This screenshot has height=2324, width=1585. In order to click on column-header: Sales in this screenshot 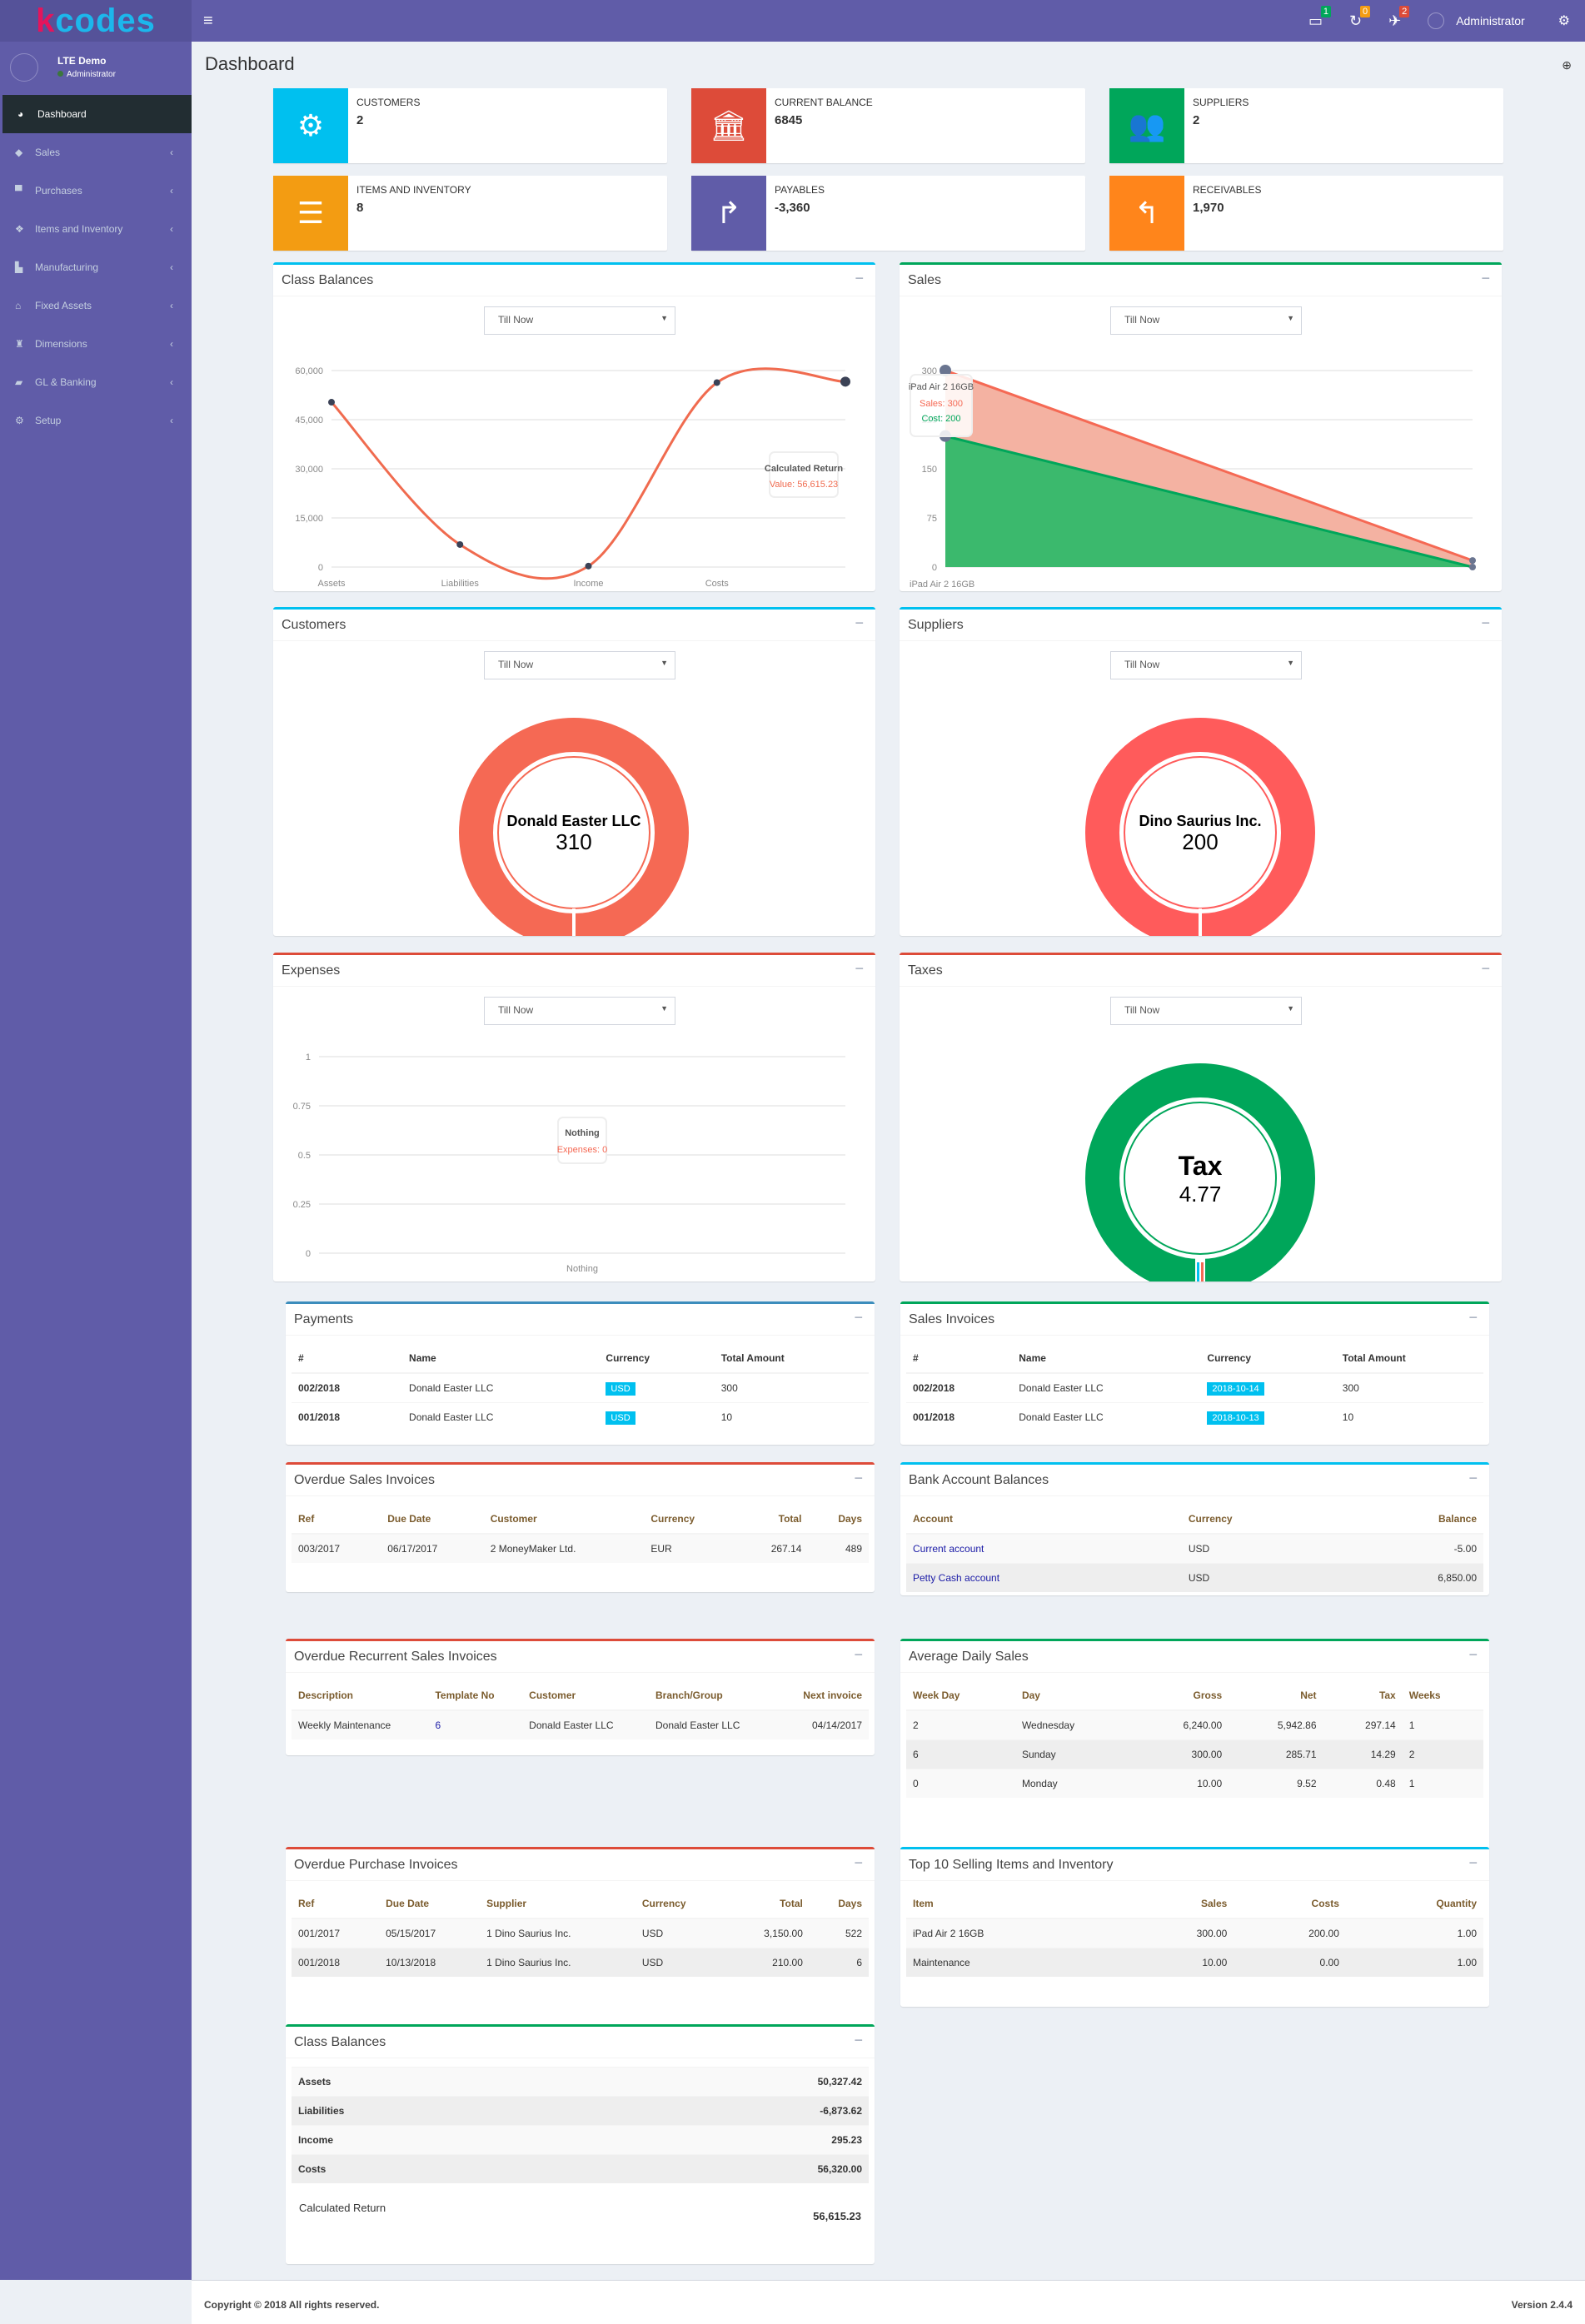, I will do `click(1177, 1904)`.